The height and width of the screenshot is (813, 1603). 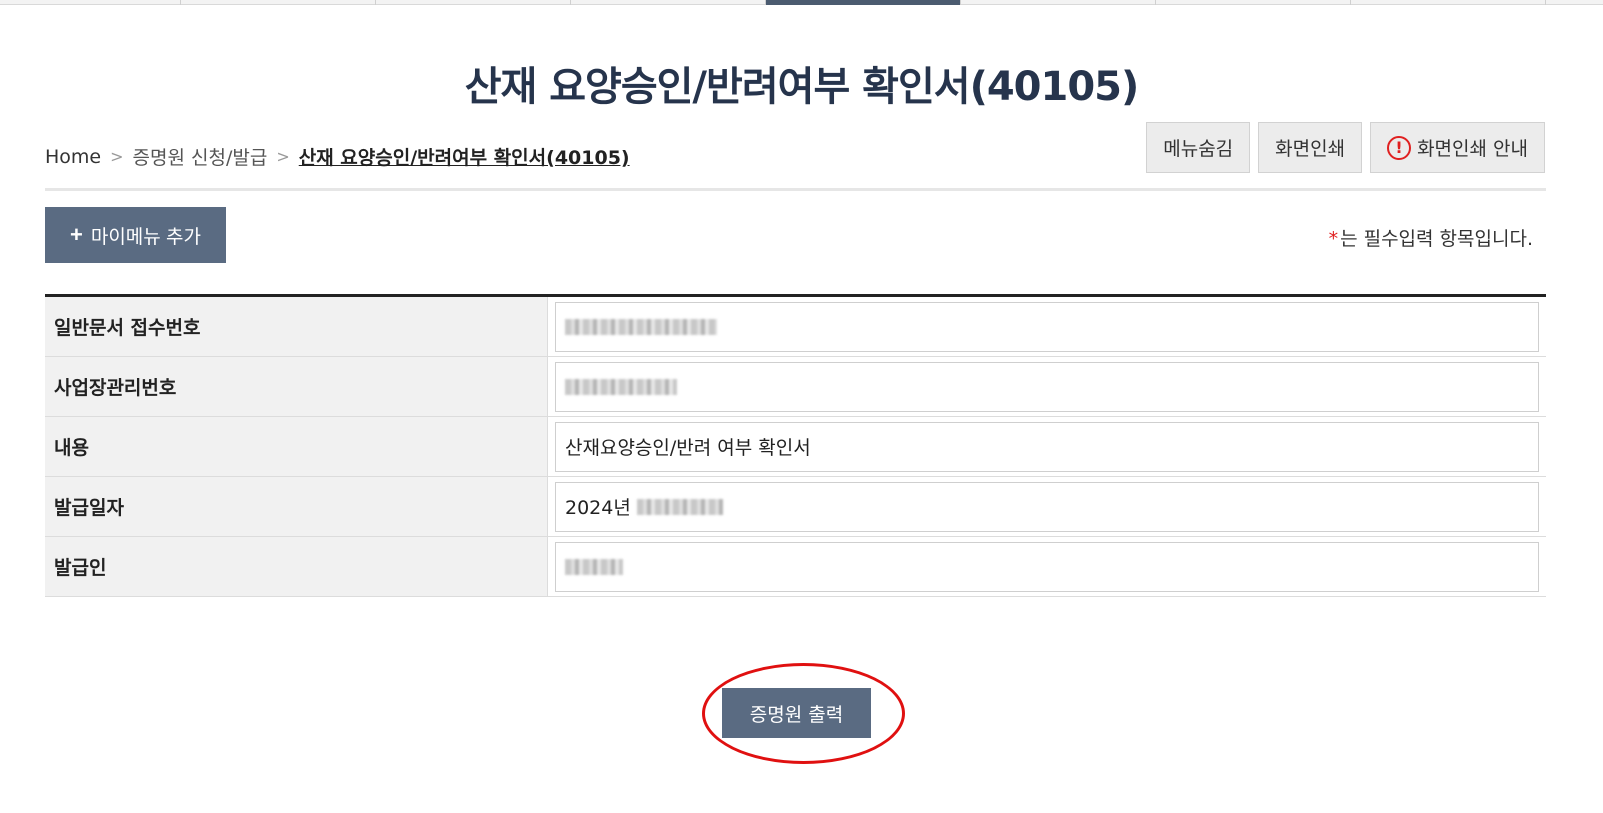 I want to click on content-field: 산재요양승인/반려 여부 확인서, so click(x=1047, y=446).